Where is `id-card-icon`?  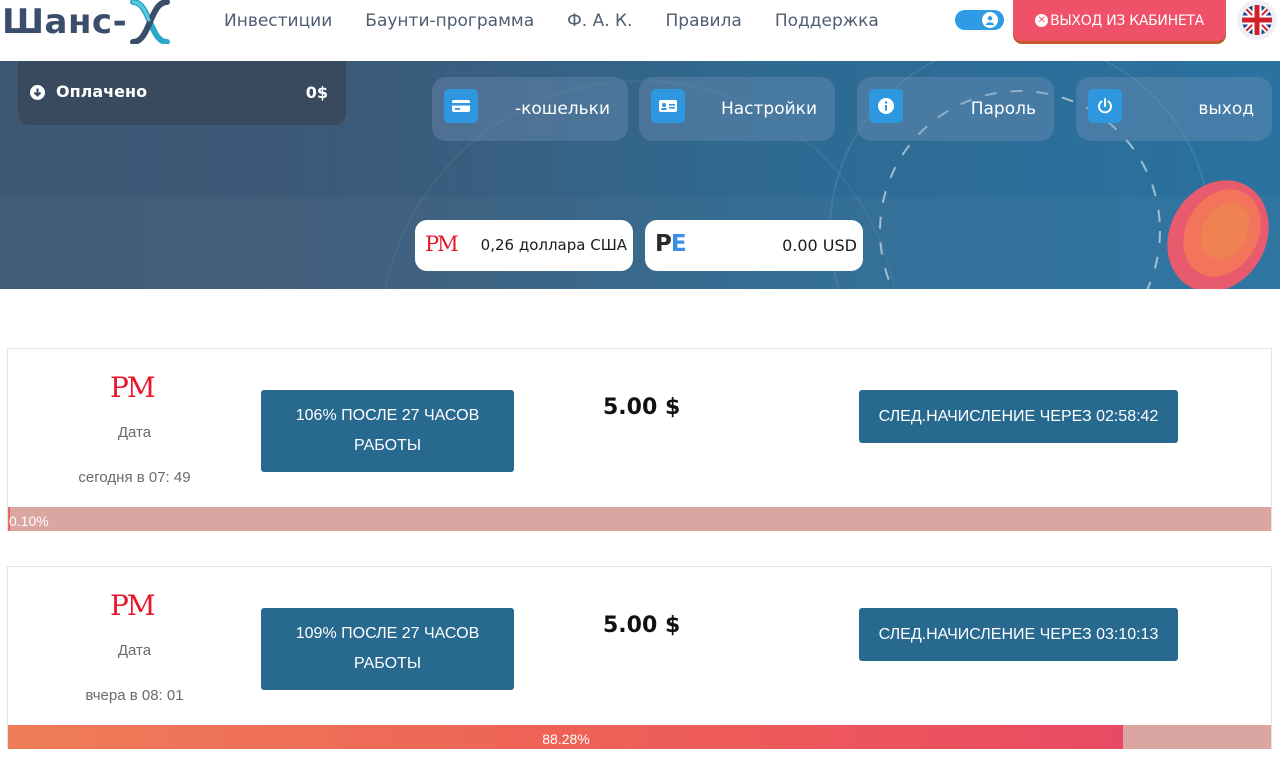
id-card-icon is located at coordinates (668, 106).